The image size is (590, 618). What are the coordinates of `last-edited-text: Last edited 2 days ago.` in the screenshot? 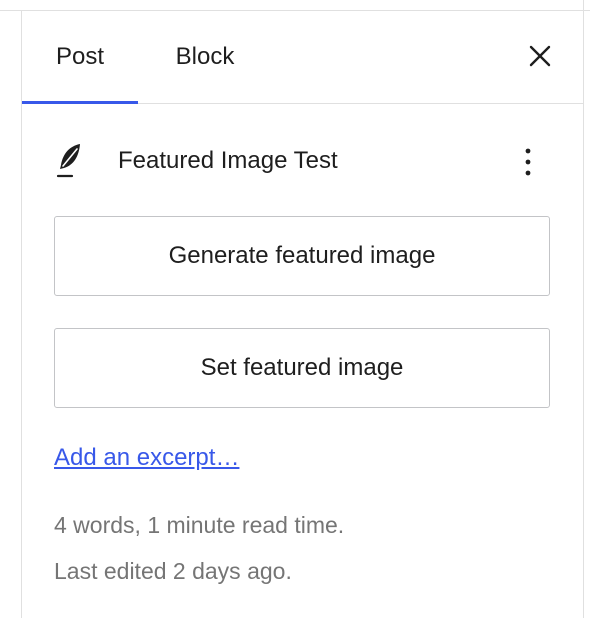 It's located at (173, 571).